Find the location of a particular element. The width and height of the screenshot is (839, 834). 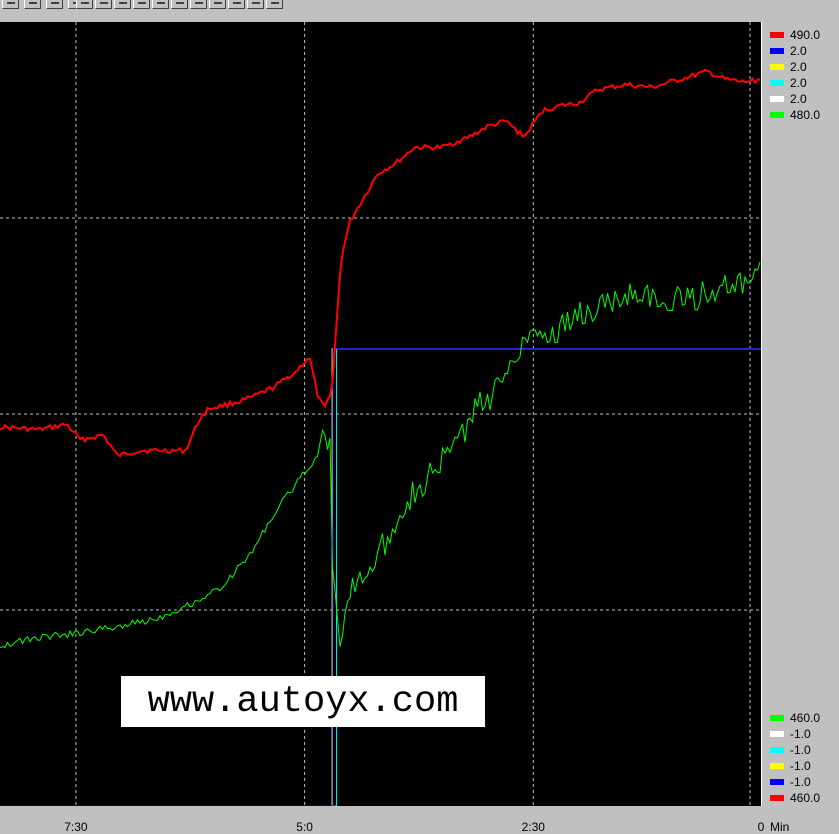

legend-entry: 480.0 is located at coordinates (795, 115).